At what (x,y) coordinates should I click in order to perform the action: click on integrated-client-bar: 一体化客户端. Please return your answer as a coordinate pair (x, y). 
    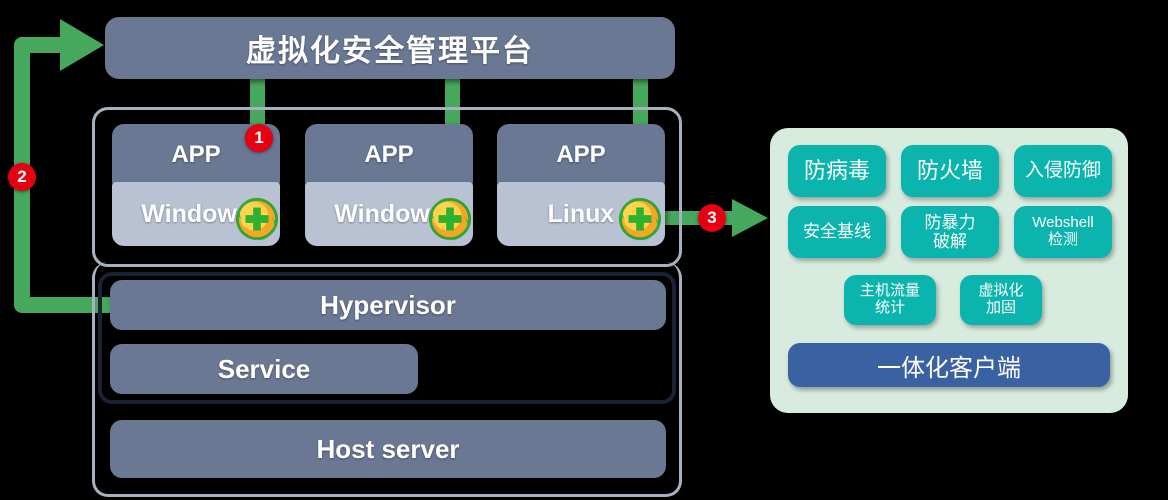
    Looking at the image, I should click on (949, 365).